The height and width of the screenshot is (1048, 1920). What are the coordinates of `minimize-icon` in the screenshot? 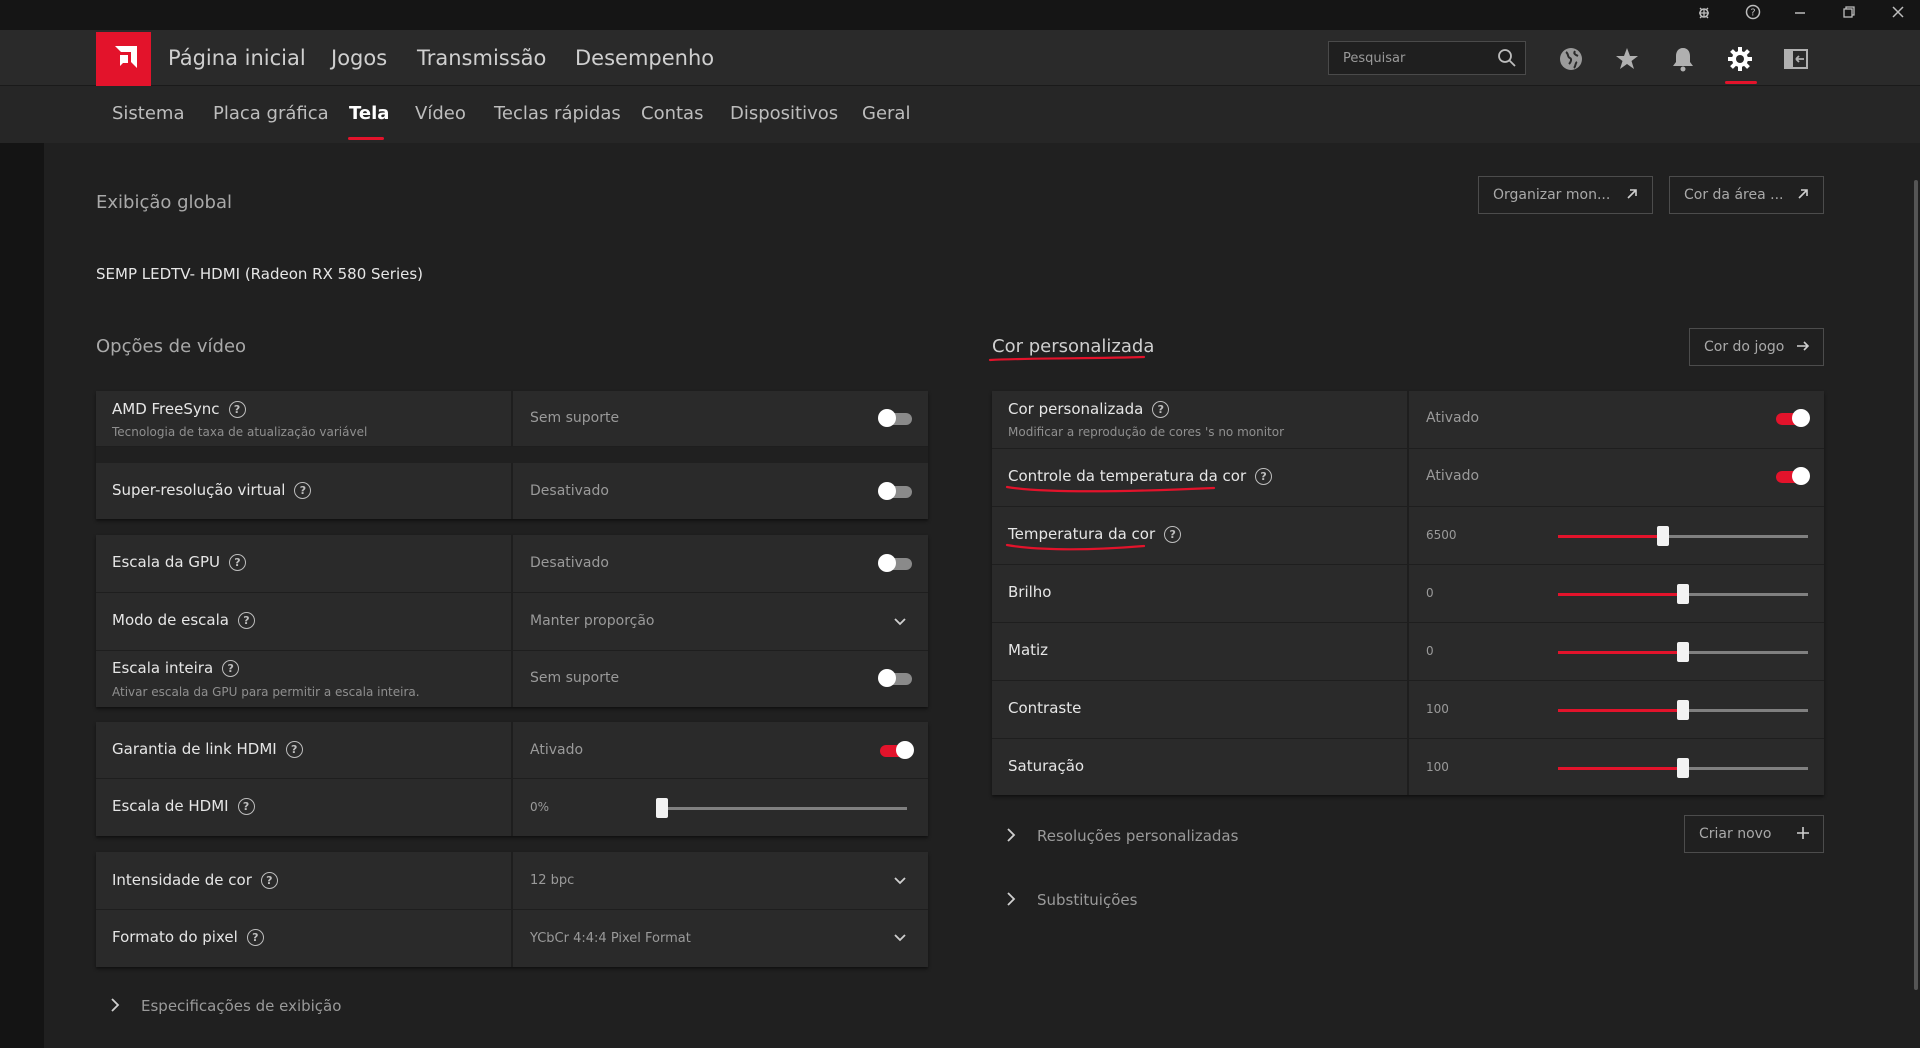 It's located at (1800, 15).